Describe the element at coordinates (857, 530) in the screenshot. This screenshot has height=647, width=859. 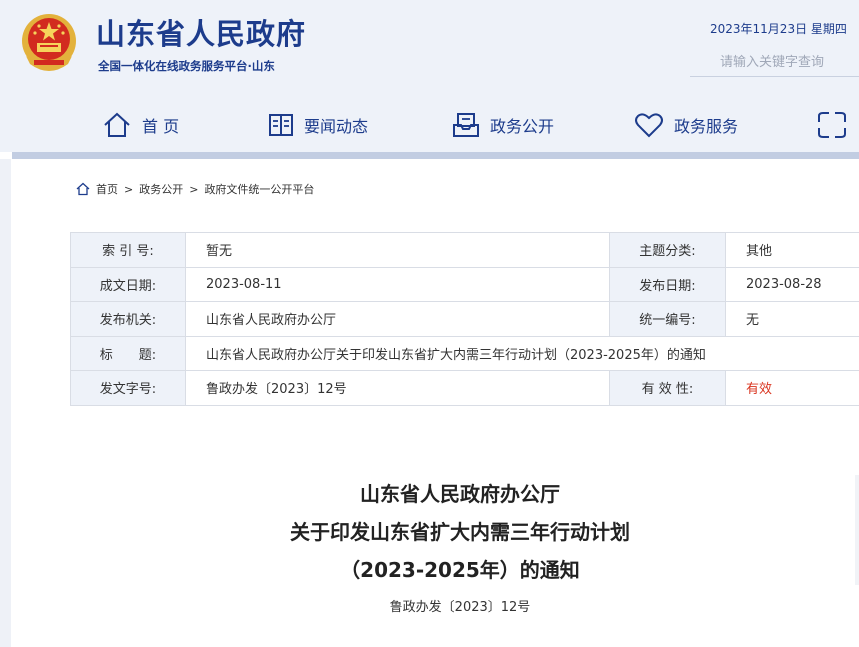
I see `right-side-panel-edge` at that location.